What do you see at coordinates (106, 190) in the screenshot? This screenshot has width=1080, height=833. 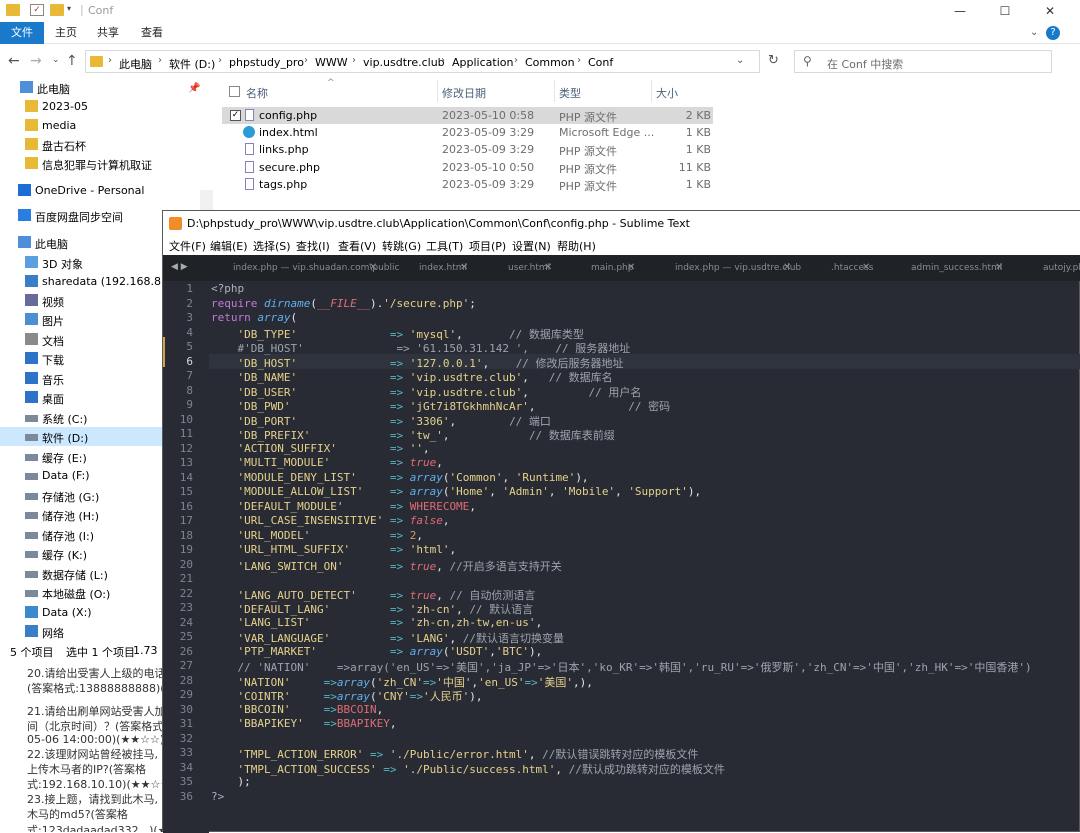 I see `sidebar-item: OneDrive - Personal` at bounding box center [106, 190].